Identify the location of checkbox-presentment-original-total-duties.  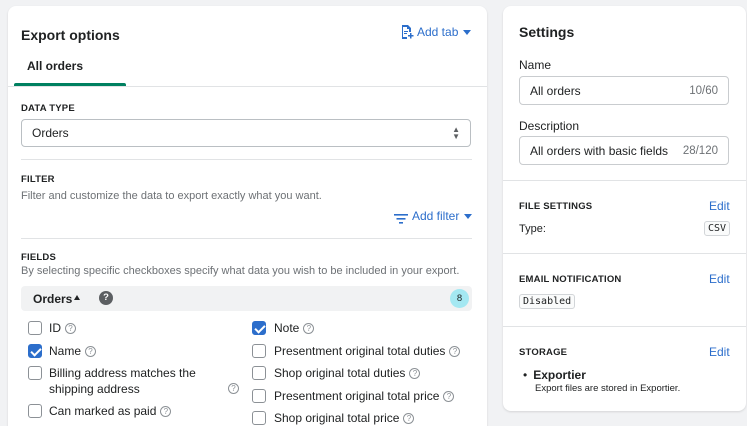
(259, 351).